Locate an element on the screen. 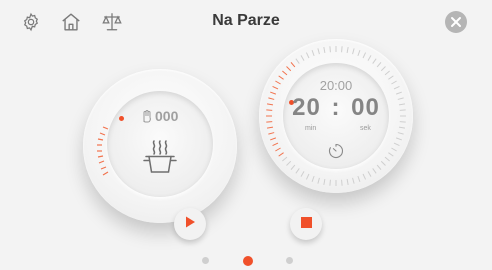  timer-icon is located at coordinates (336, 153).